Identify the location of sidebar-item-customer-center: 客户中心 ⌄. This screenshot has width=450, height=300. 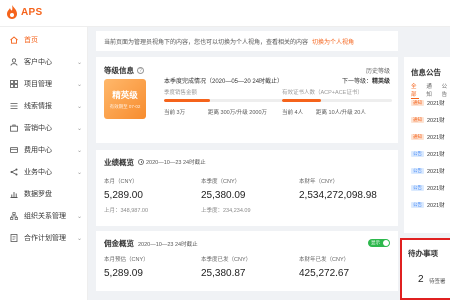
(44, 62).